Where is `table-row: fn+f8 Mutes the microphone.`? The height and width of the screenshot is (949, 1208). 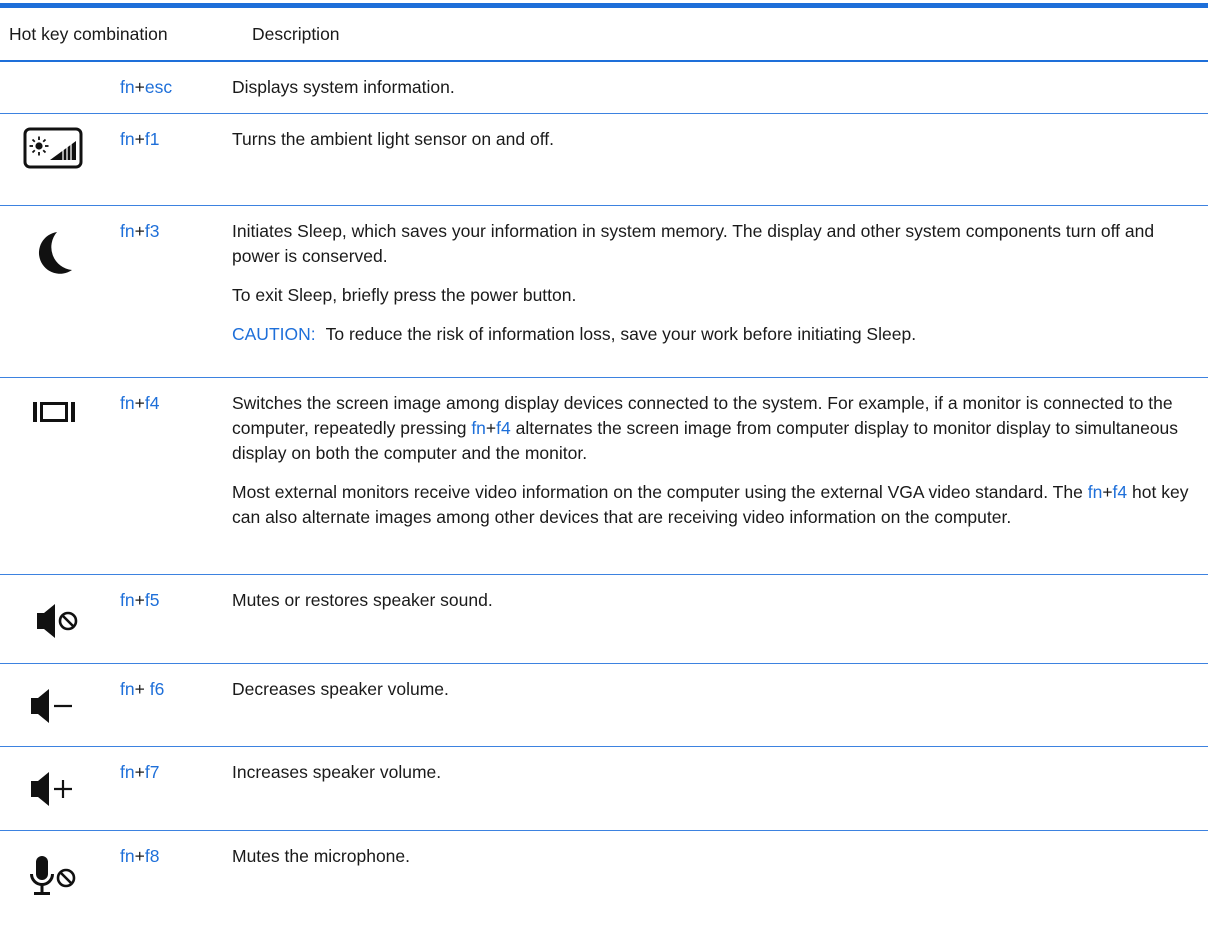 table-row: fn+f8 Mutes the microphone. is located at coordinates (604, 870).